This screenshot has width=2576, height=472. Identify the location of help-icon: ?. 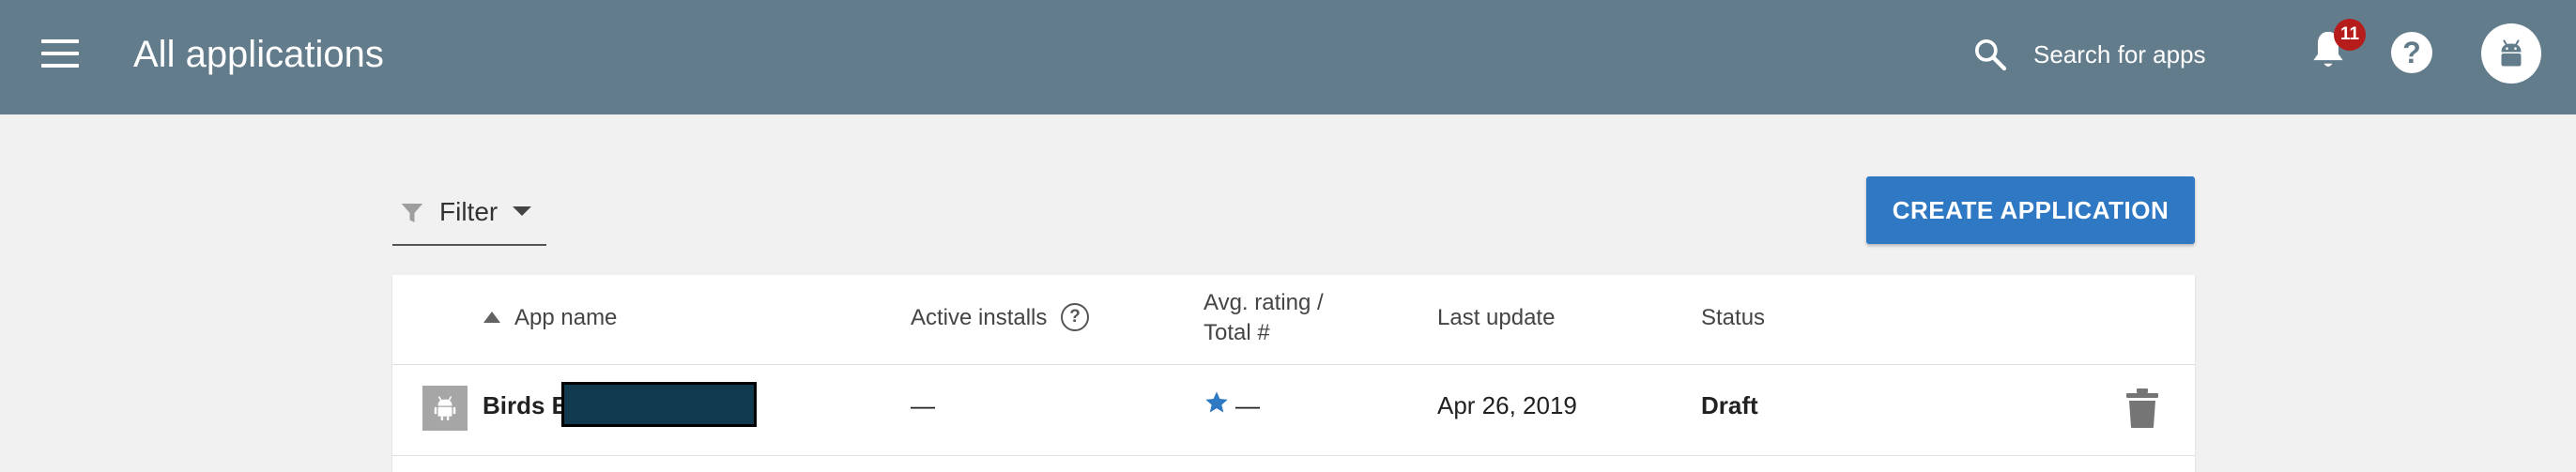
(2412, 52).